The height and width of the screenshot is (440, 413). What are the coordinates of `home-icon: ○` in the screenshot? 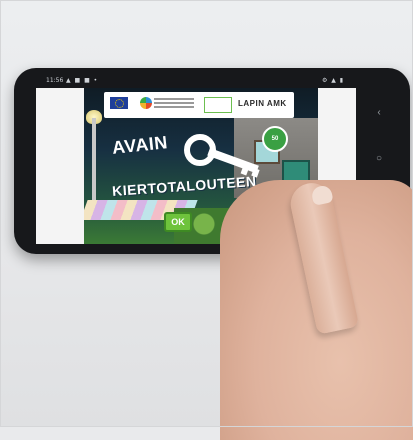 It's located at (379, 159).